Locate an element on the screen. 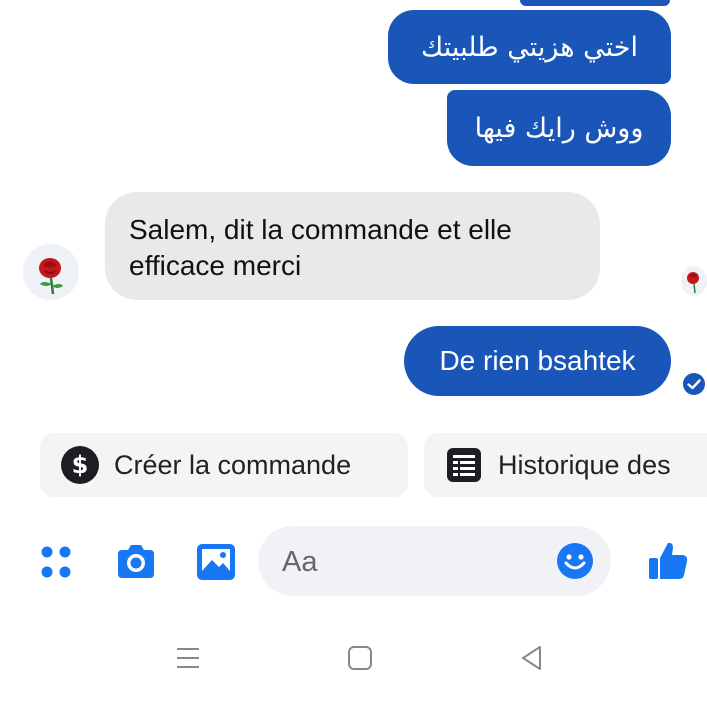  previous-message-bubble is located at coordinates (595, 3).